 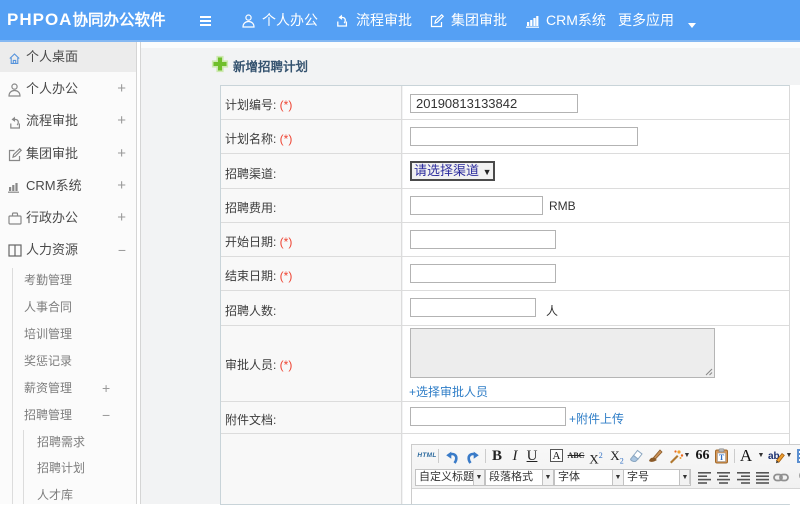 I want to click on svg-text: T, so click(x=722, y=457).